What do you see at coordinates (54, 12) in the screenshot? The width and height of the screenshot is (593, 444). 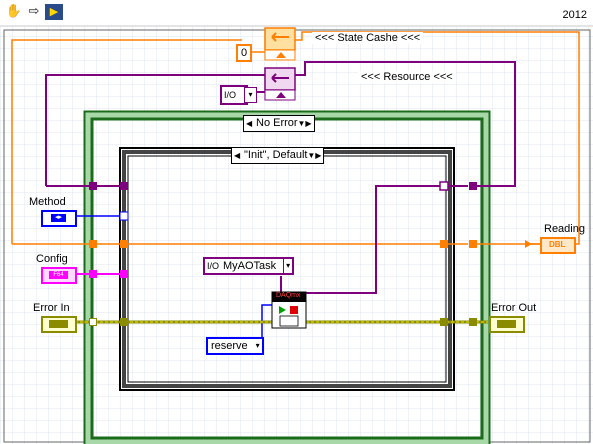 I see `vi-icon: ▶` at bounding box center [54, 12].